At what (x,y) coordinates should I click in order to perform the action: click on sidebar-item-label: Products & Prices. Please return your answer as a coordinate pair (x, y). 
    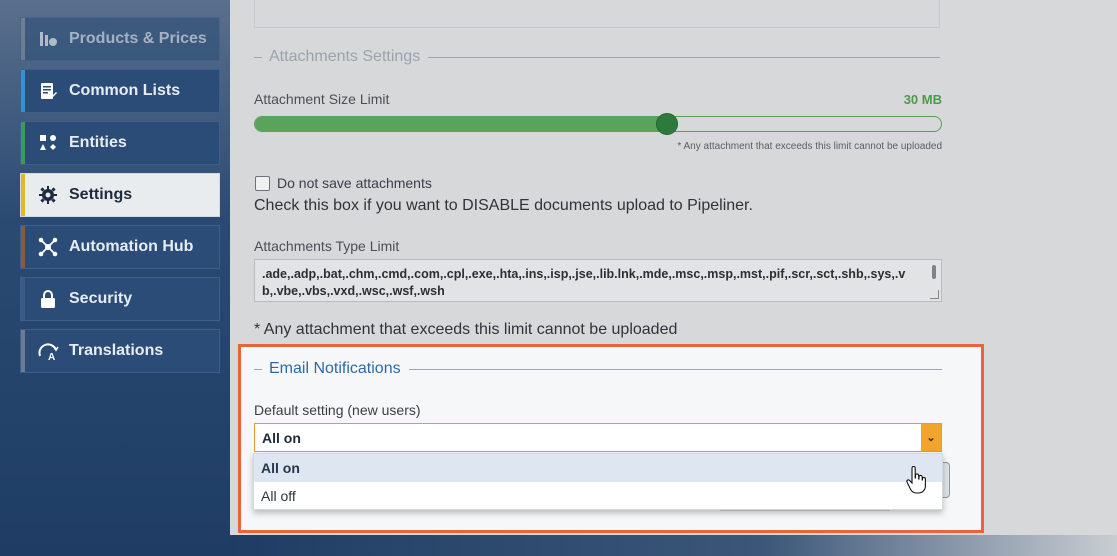
    Looking at the image, I should click on (138, 38).